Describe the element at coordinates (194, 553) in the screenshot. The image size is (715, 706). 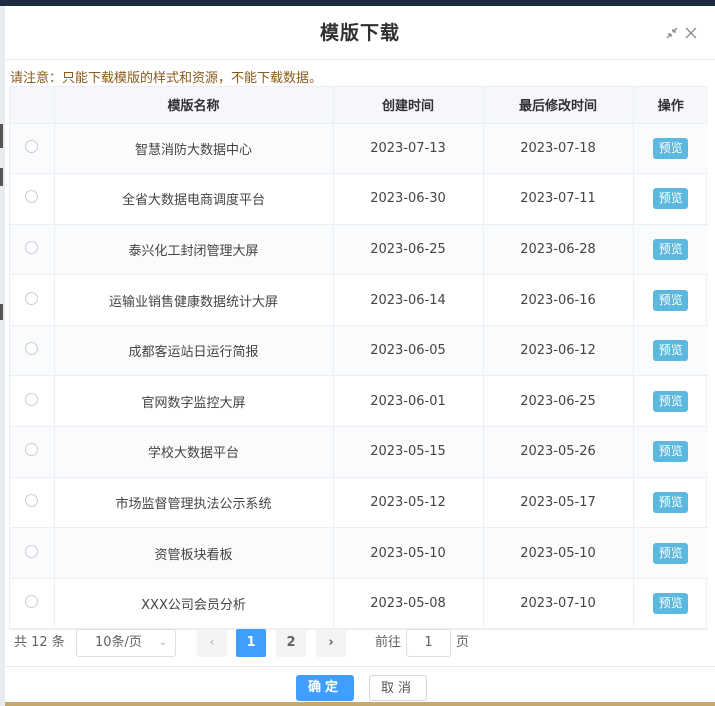
I see `template-name-cell: 资管板块看板` at that location.